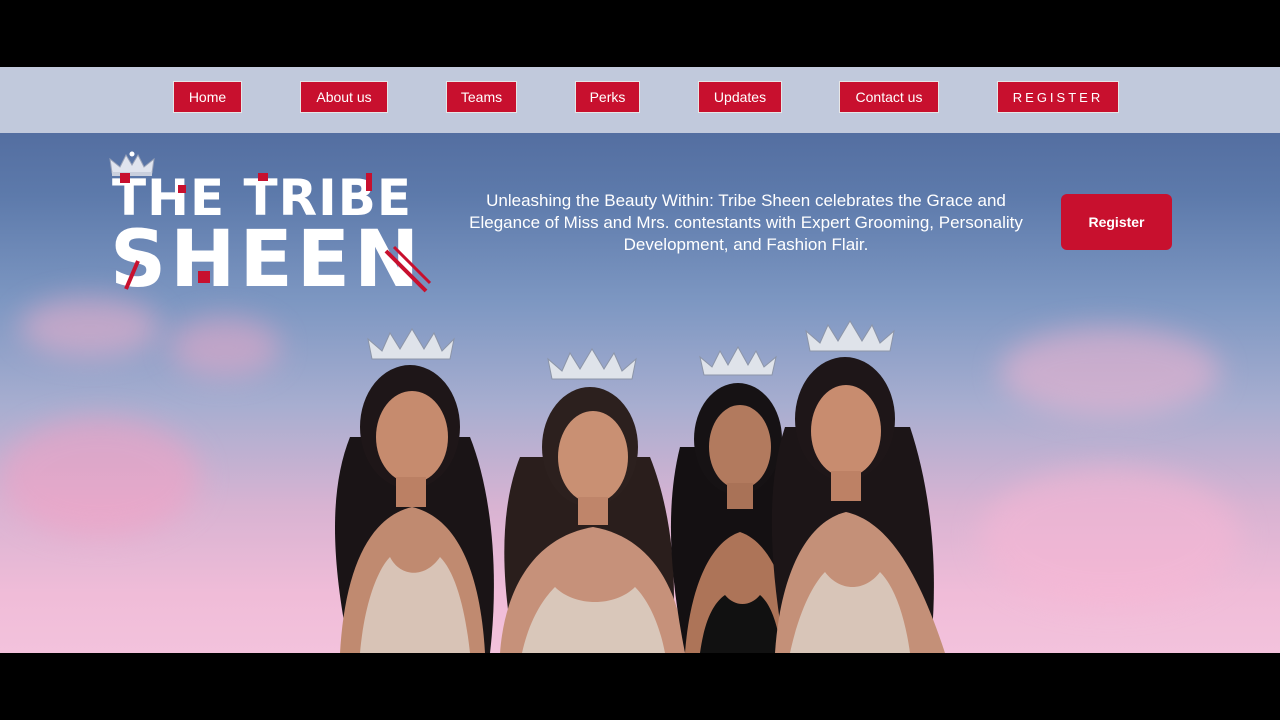 This screenshot has height=720, width=1280. I want to click on nav-updates: Updates, so click(740, 97).